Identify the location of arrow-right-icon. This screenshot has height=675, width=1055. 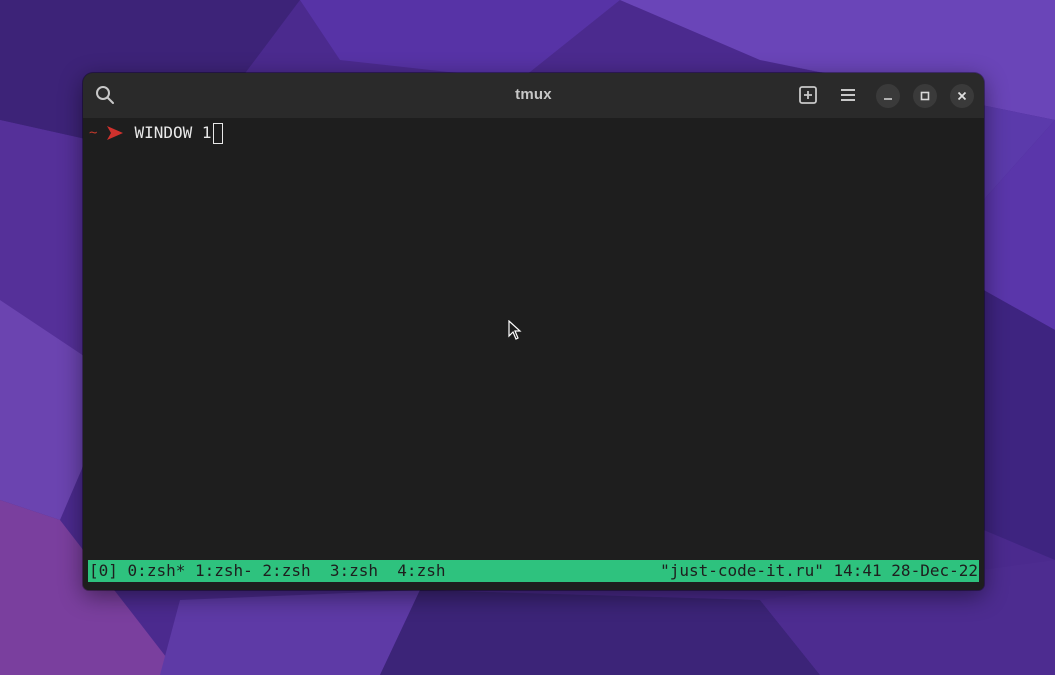
(115, 133).